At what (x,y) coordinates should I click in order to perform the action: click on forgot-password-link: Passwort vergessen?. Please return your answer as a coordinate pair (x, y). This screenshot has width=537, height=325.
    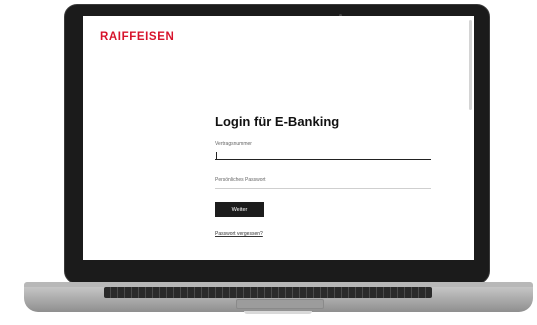
    Looking at the image, I should click on (239, 234).